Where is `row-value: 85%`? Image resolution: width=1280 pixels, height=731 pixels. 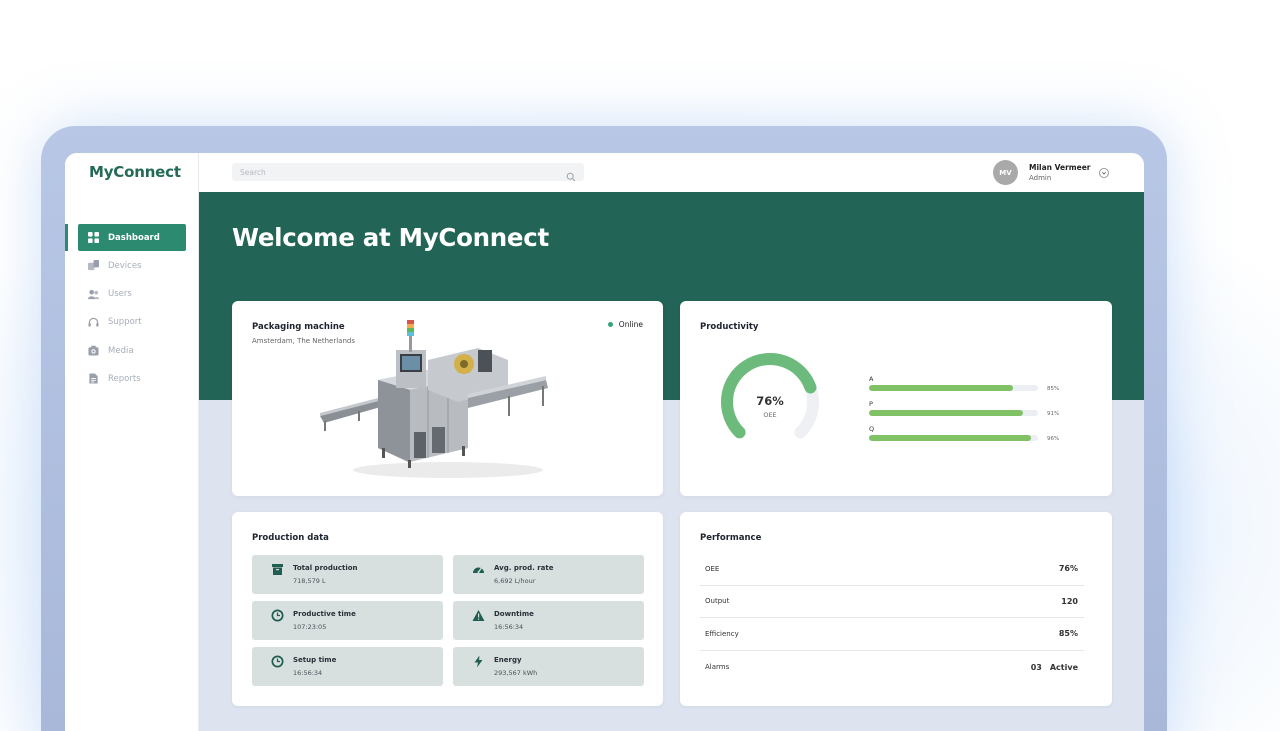 row-value: 85% is located at coordinates (1068, 633).